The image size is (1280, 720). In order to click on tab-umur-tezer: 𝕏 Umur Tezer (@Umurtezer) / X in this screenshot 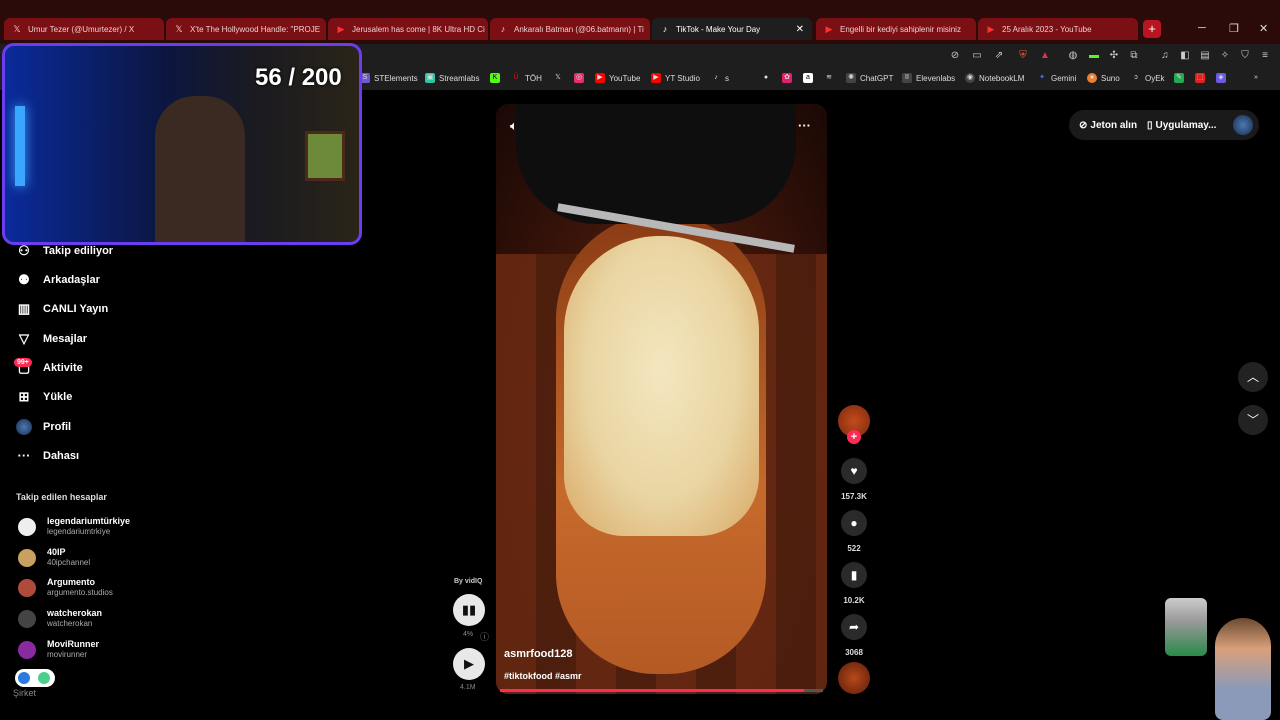, I will do `click(84, 29)`.